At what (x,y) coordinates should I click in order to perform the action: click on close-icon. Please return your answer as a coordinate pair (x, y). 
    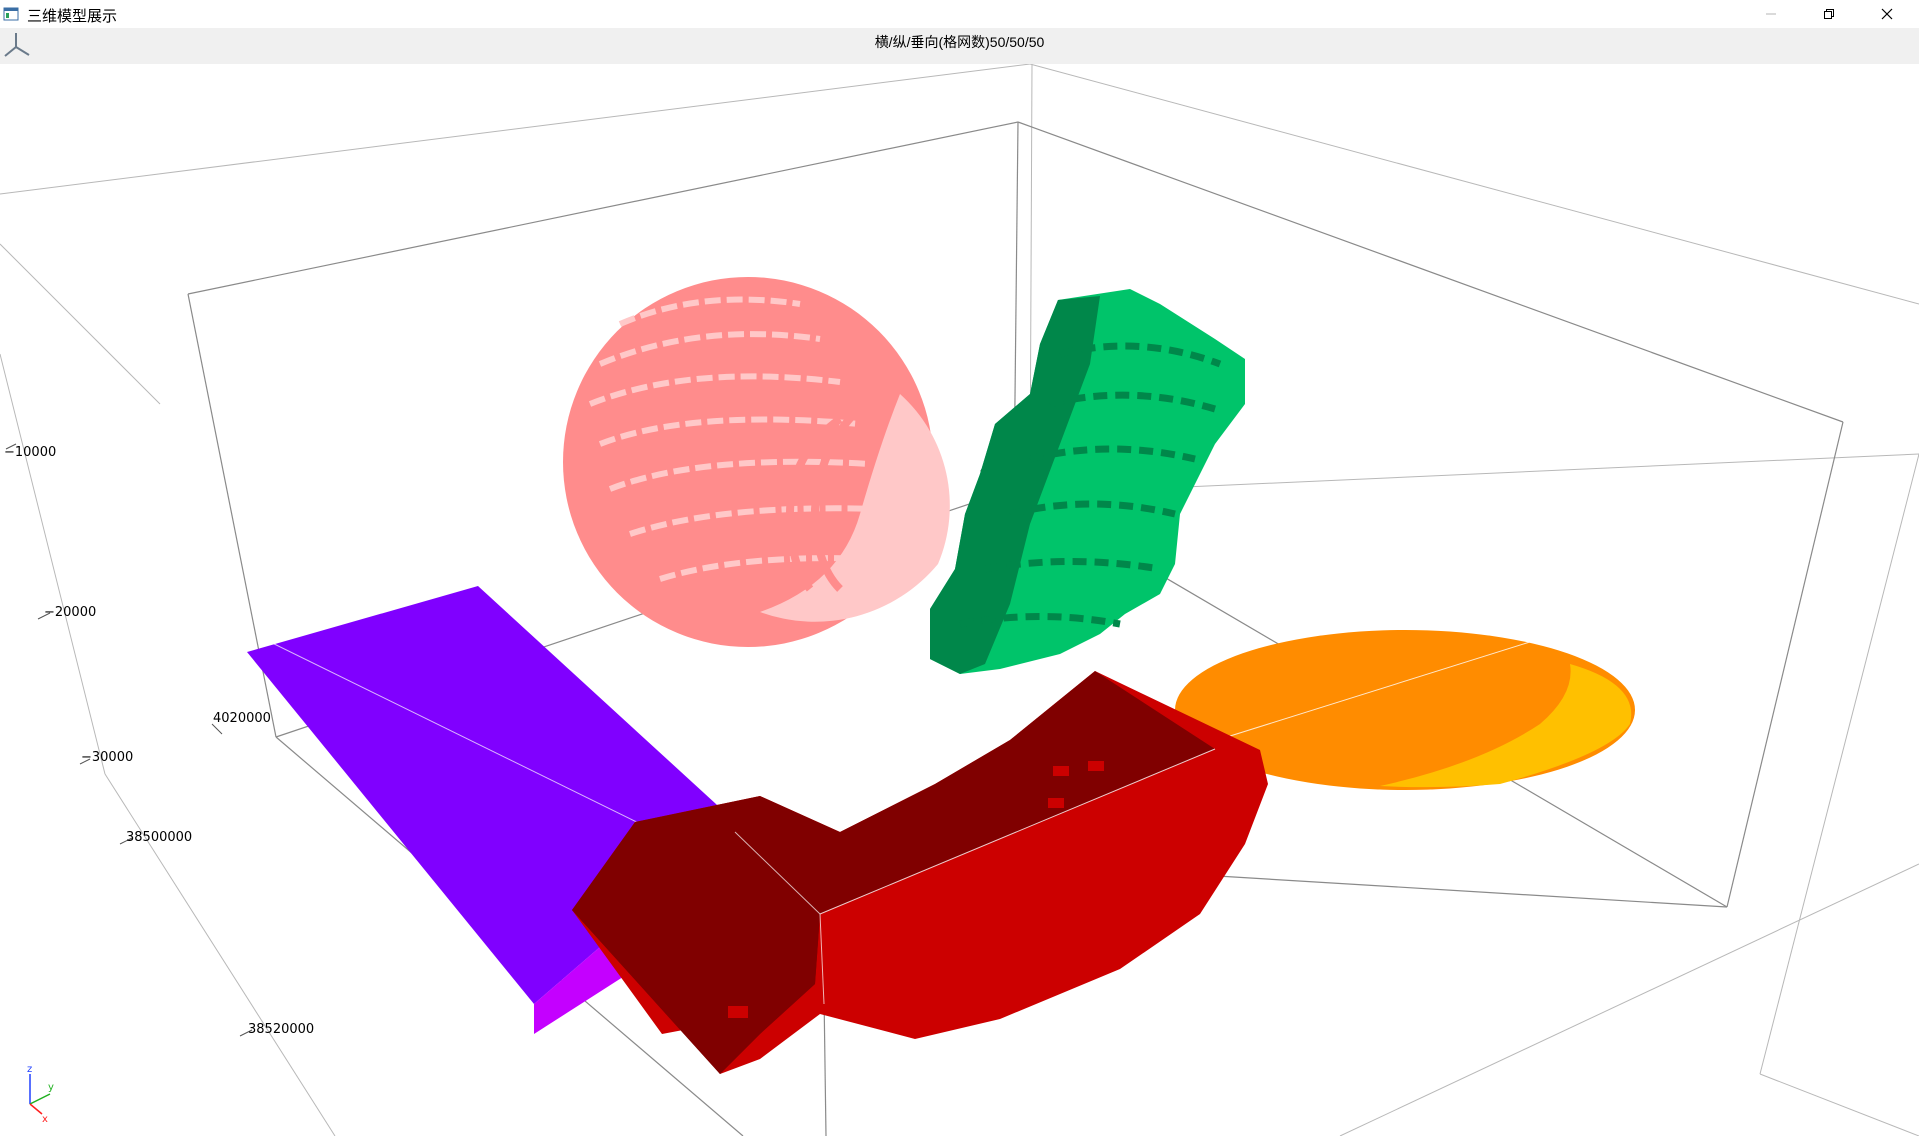
    Looking at the image, I should click on (1887, 14).